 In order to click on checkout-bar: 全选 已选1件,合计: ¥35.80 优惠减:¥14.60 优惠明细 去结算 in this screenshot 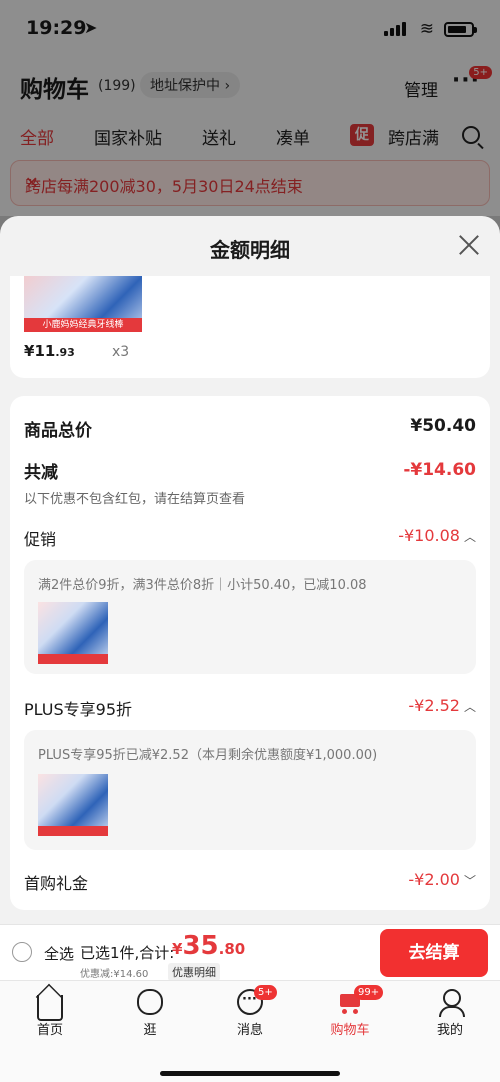, I will do `click(250, 952)`.